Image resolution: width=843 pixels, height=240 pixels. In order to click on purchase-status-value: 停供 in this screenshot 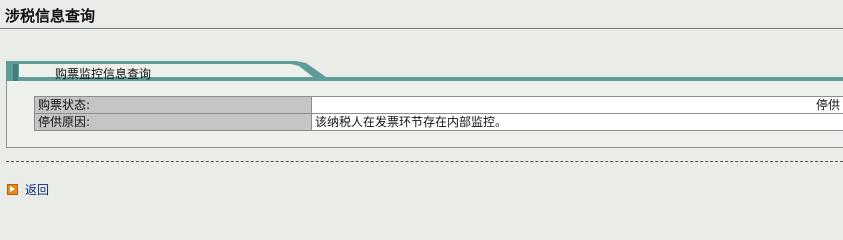, I will do `click(577, 105)`.